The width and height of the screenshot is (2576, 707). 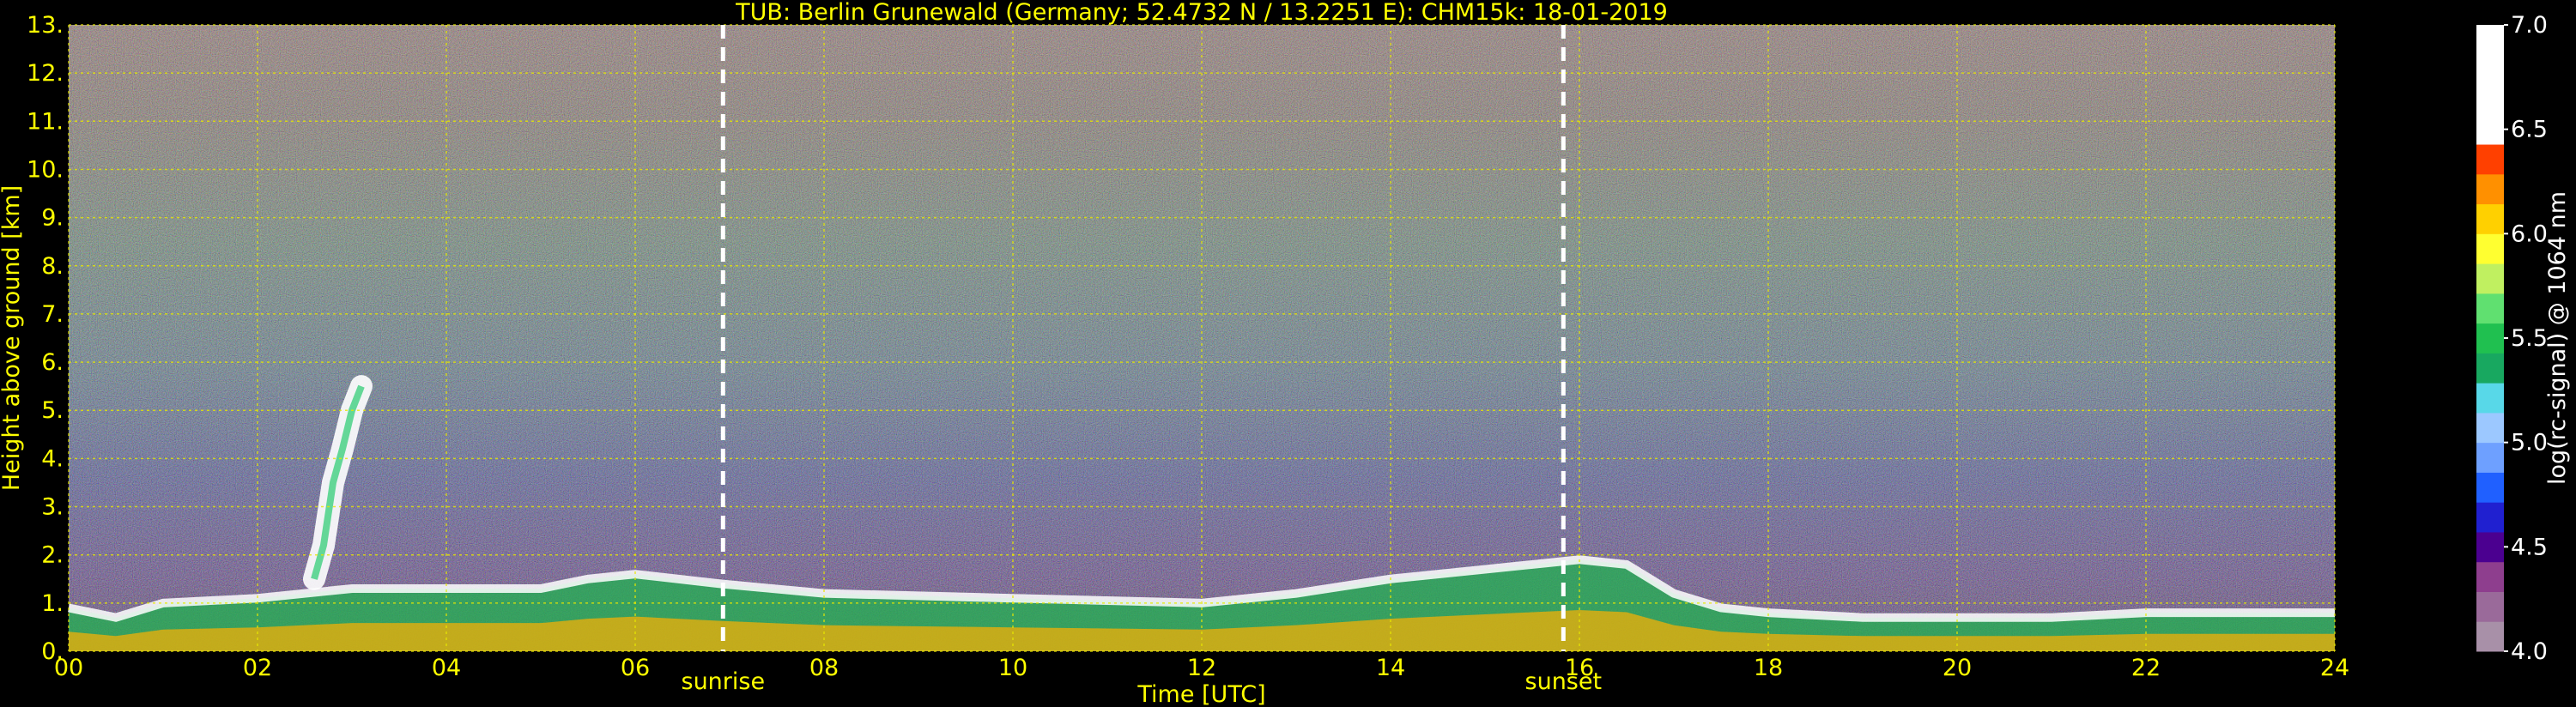 I want to click on colorbar-tick-labels: 4.0 4.5 5.0 5.5 6.0 6.5 7.0, so click(x=2526, y=338).